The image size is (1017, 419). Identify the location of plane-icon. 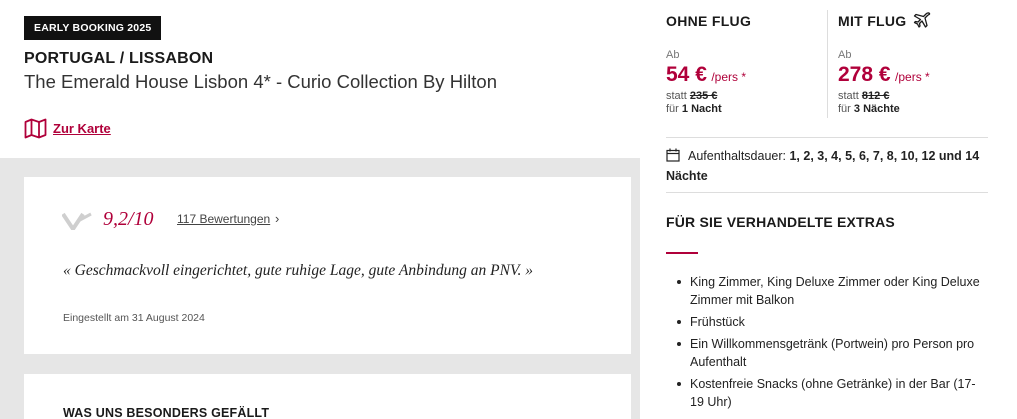
(922, 21).